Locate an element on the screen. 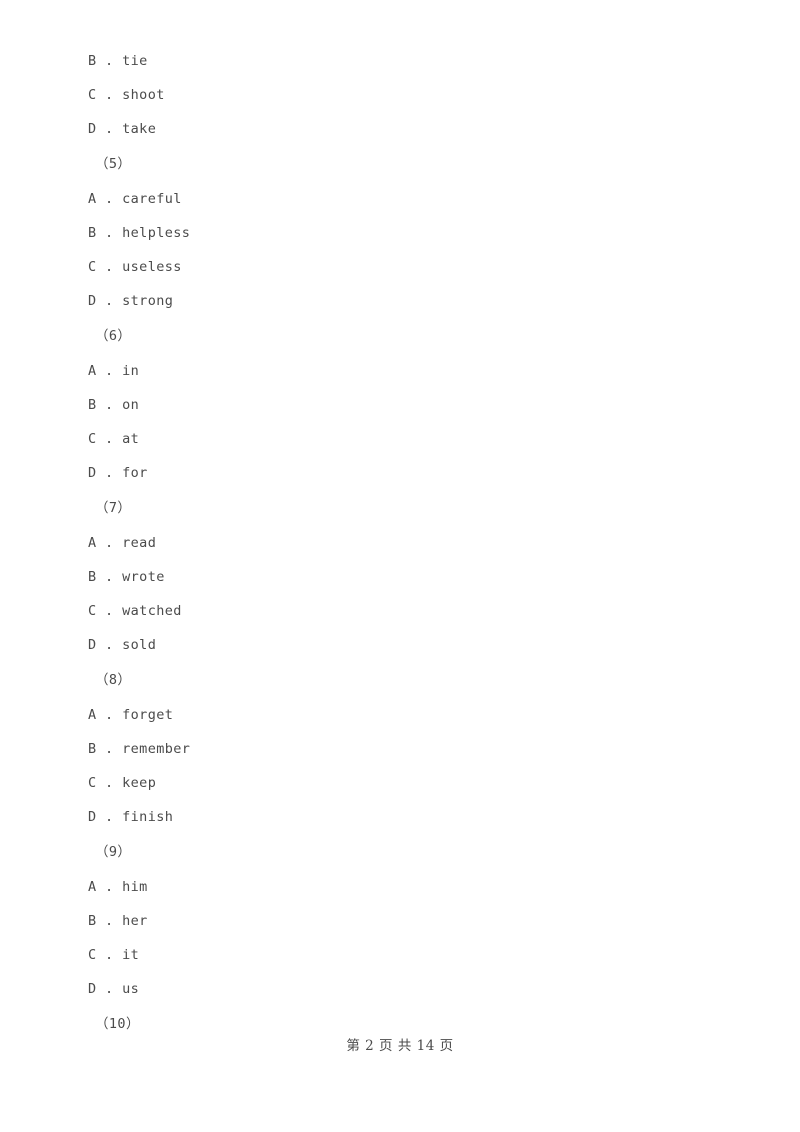 Image resolution: width=800 pixels, height=1132 pixels. answer-option: B . on is located at coordinates (114, 405).